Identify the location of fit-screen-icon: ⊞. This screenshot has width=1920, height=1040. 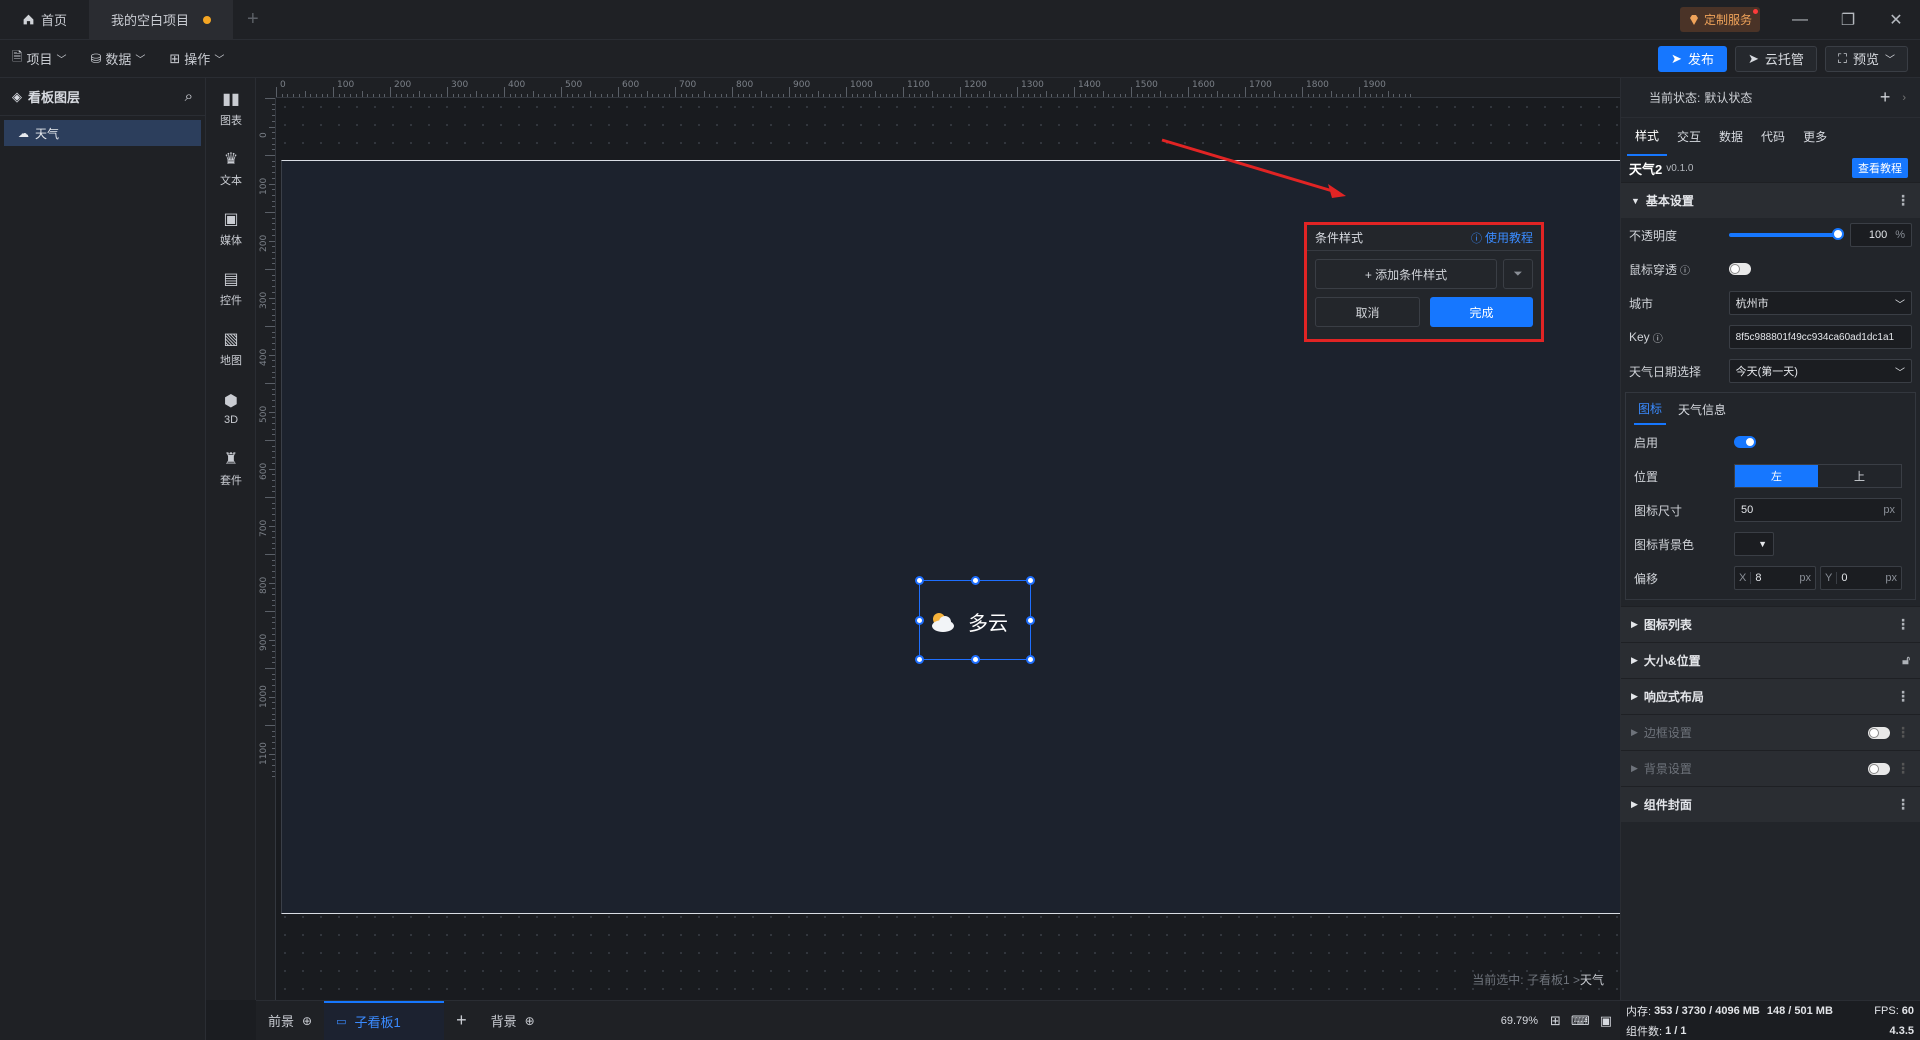
(1555, 1021).